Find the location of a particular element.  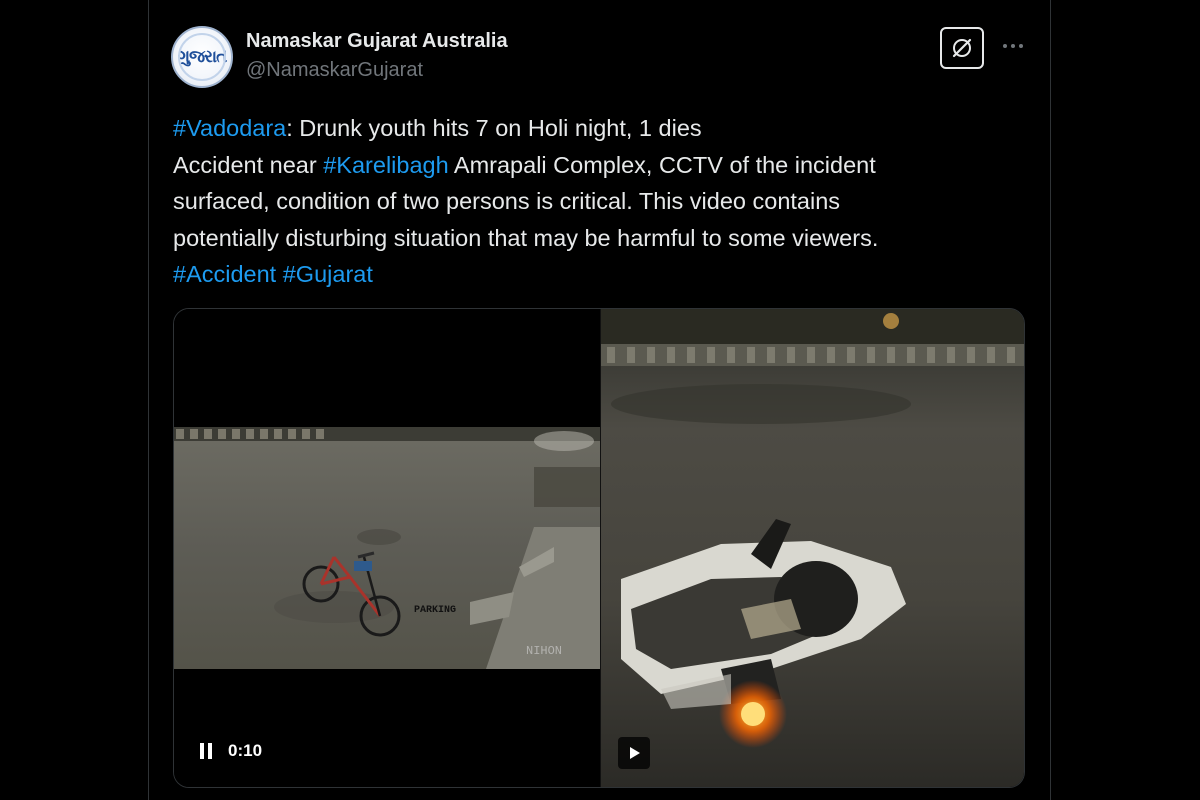

cctv-frame-image is located at coordinates (387, 548).